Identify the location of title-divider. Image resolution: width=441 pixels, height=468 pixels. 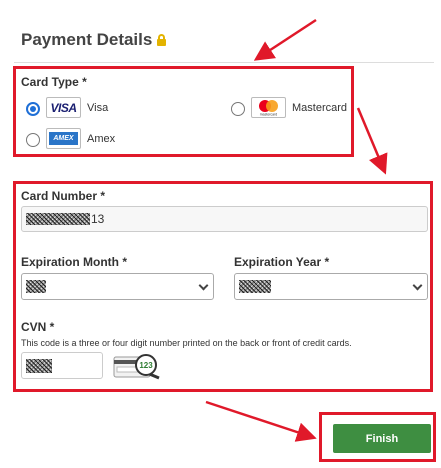
(224, 62).